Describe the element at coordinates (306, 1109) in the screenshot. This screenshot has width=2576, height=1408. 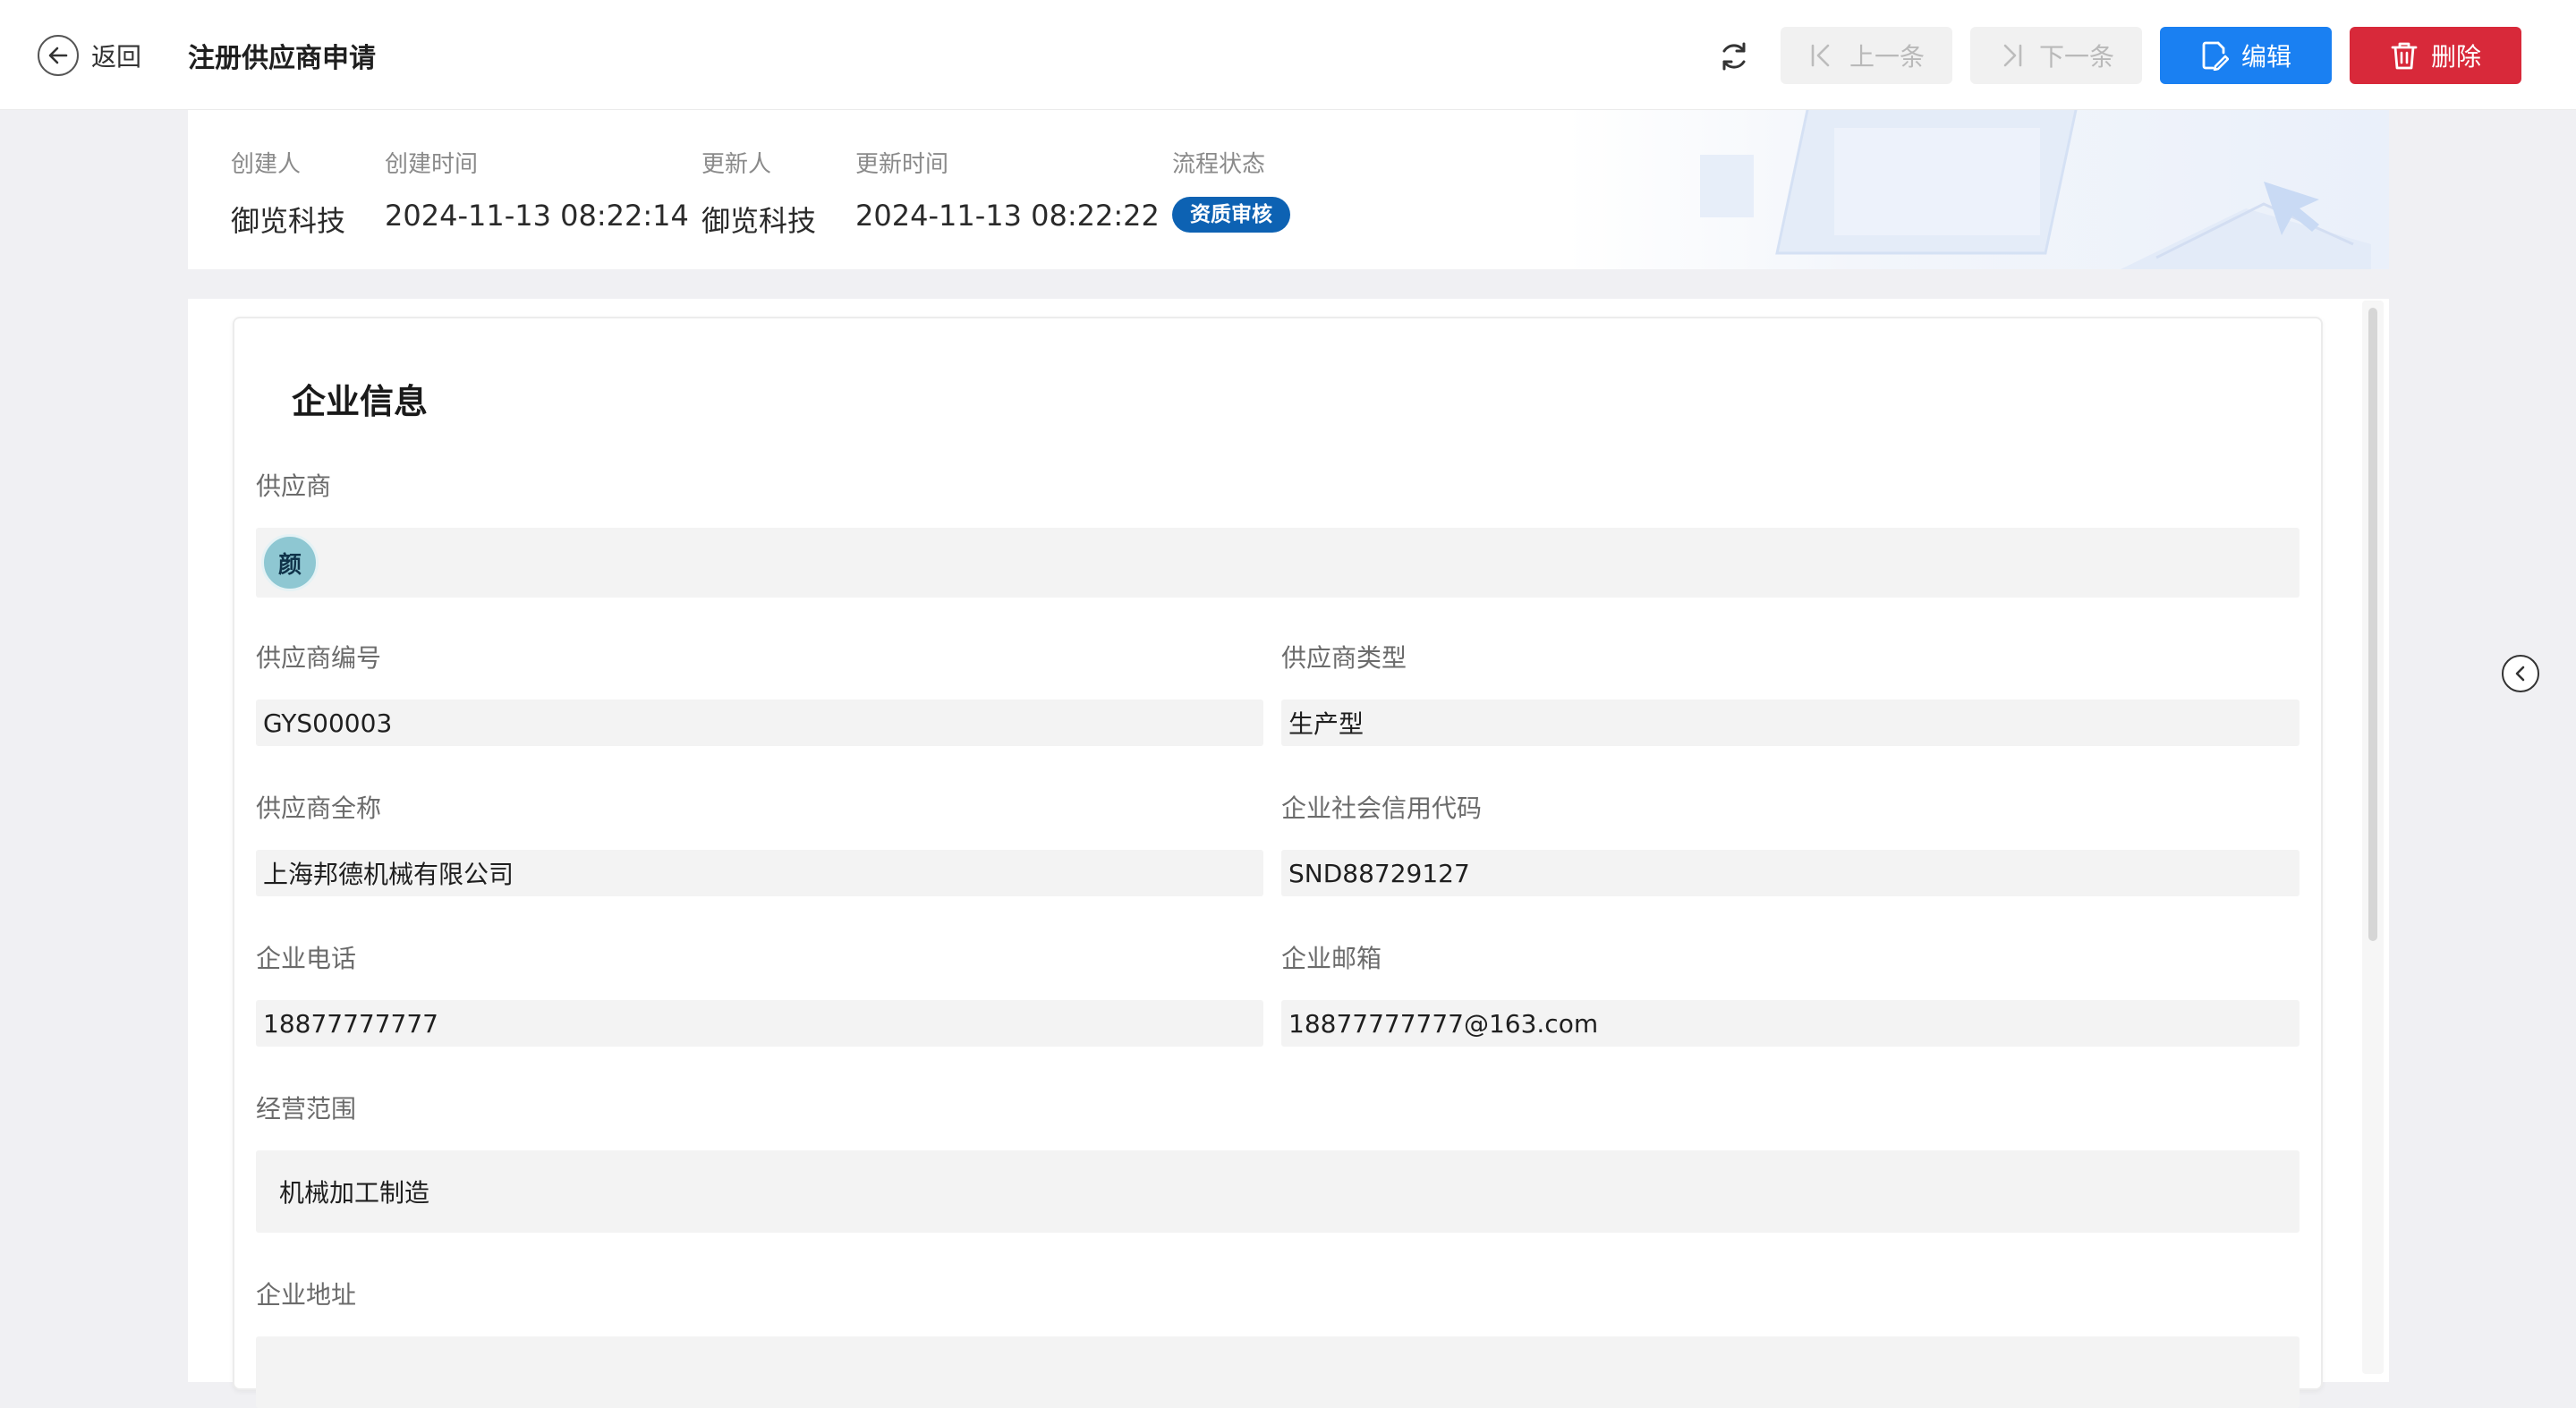
I see `business-scope-label: 经营范围` at that location.